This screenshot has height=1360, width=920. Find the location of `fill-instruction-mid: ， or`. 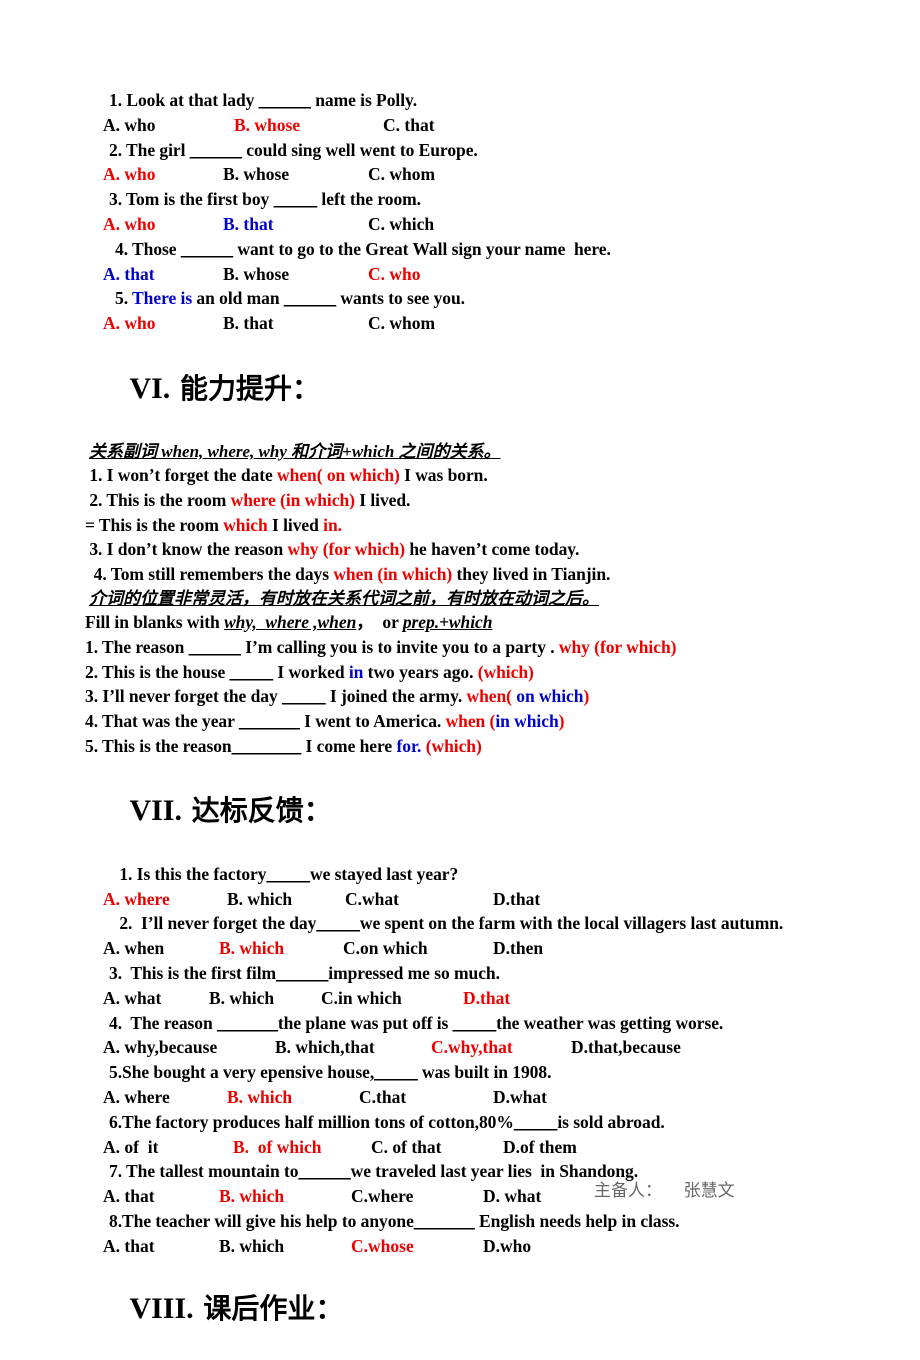

fill-instruction-mid: ， or is located at coordinates (379, 621).